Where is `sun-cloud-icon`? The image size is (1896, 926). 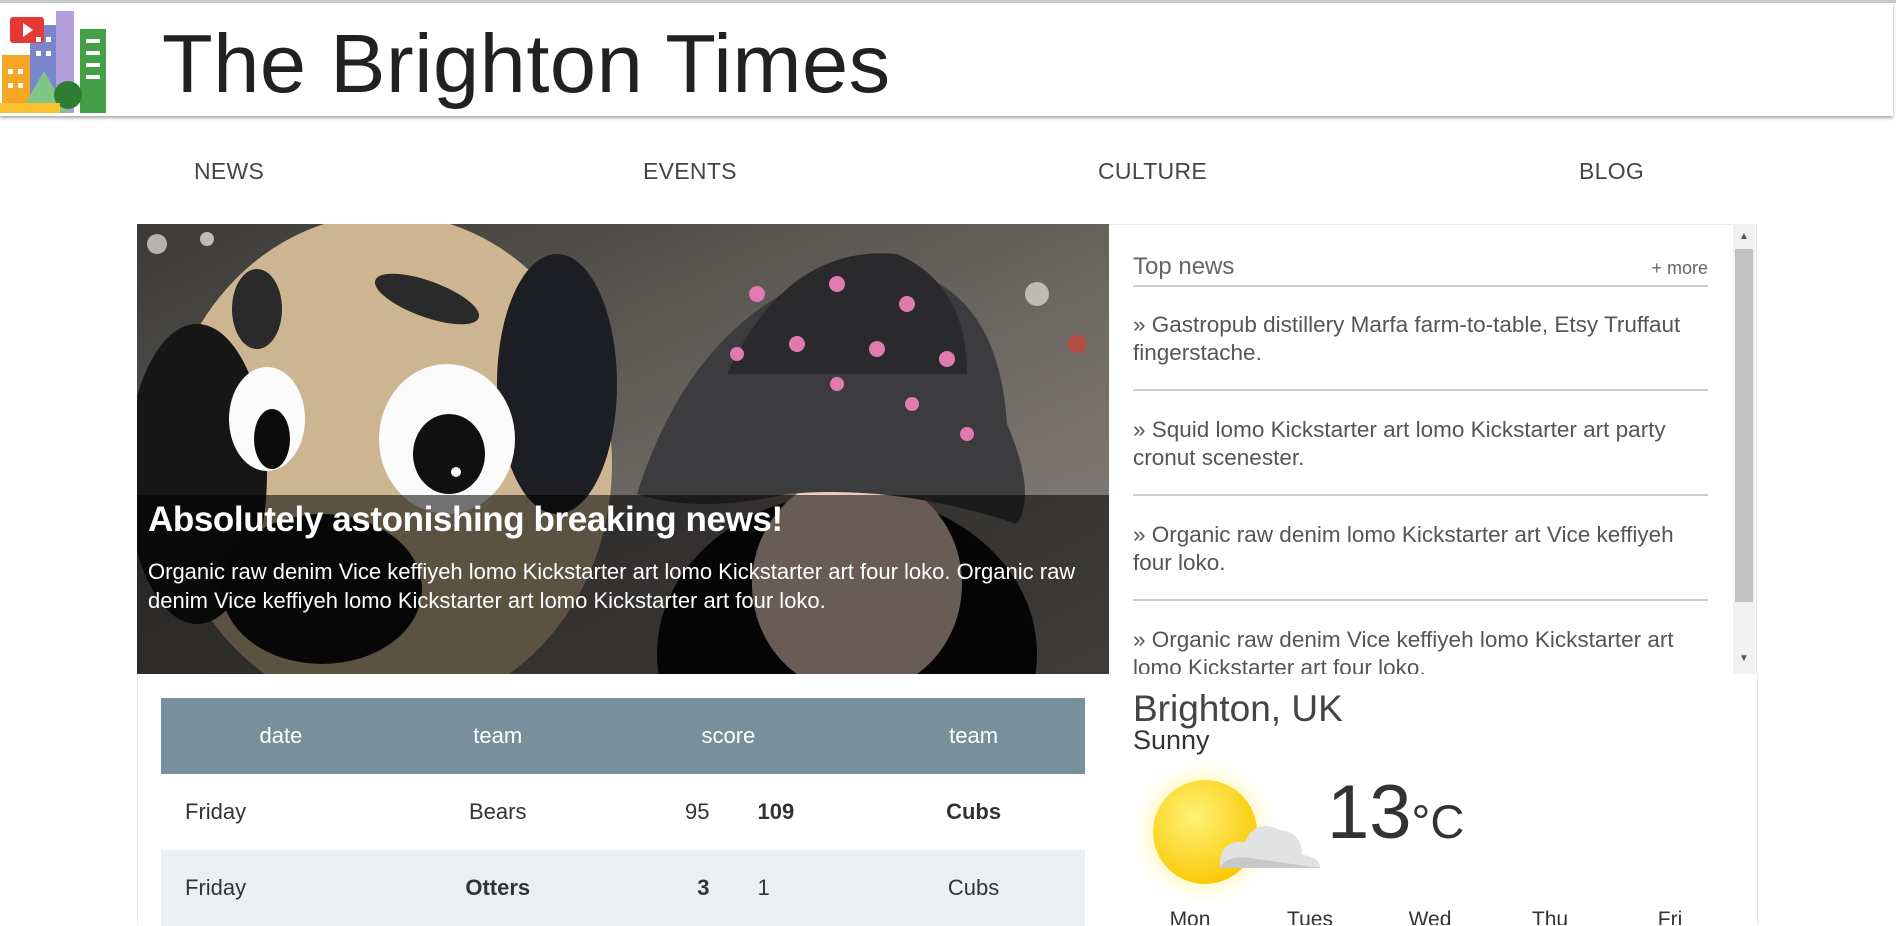 sun-cloud-icon is located at coordinates (1225, 833).